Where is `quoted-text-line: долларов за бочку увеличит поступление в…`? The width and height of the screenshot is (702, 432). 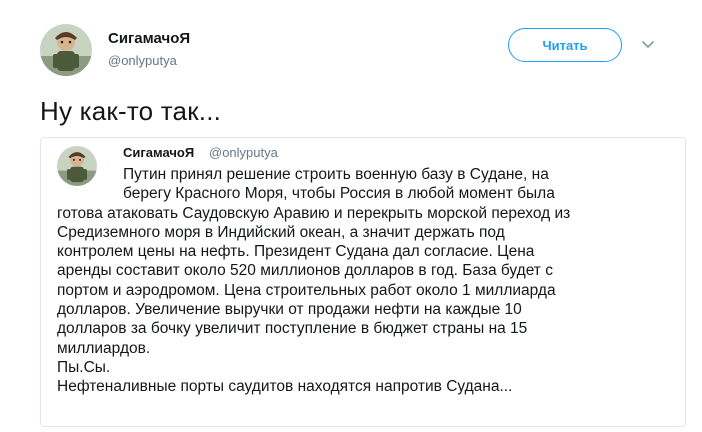 quoted-text-line: долларов за бочку увеличит поступление в… is located at coordinates (292, 329).